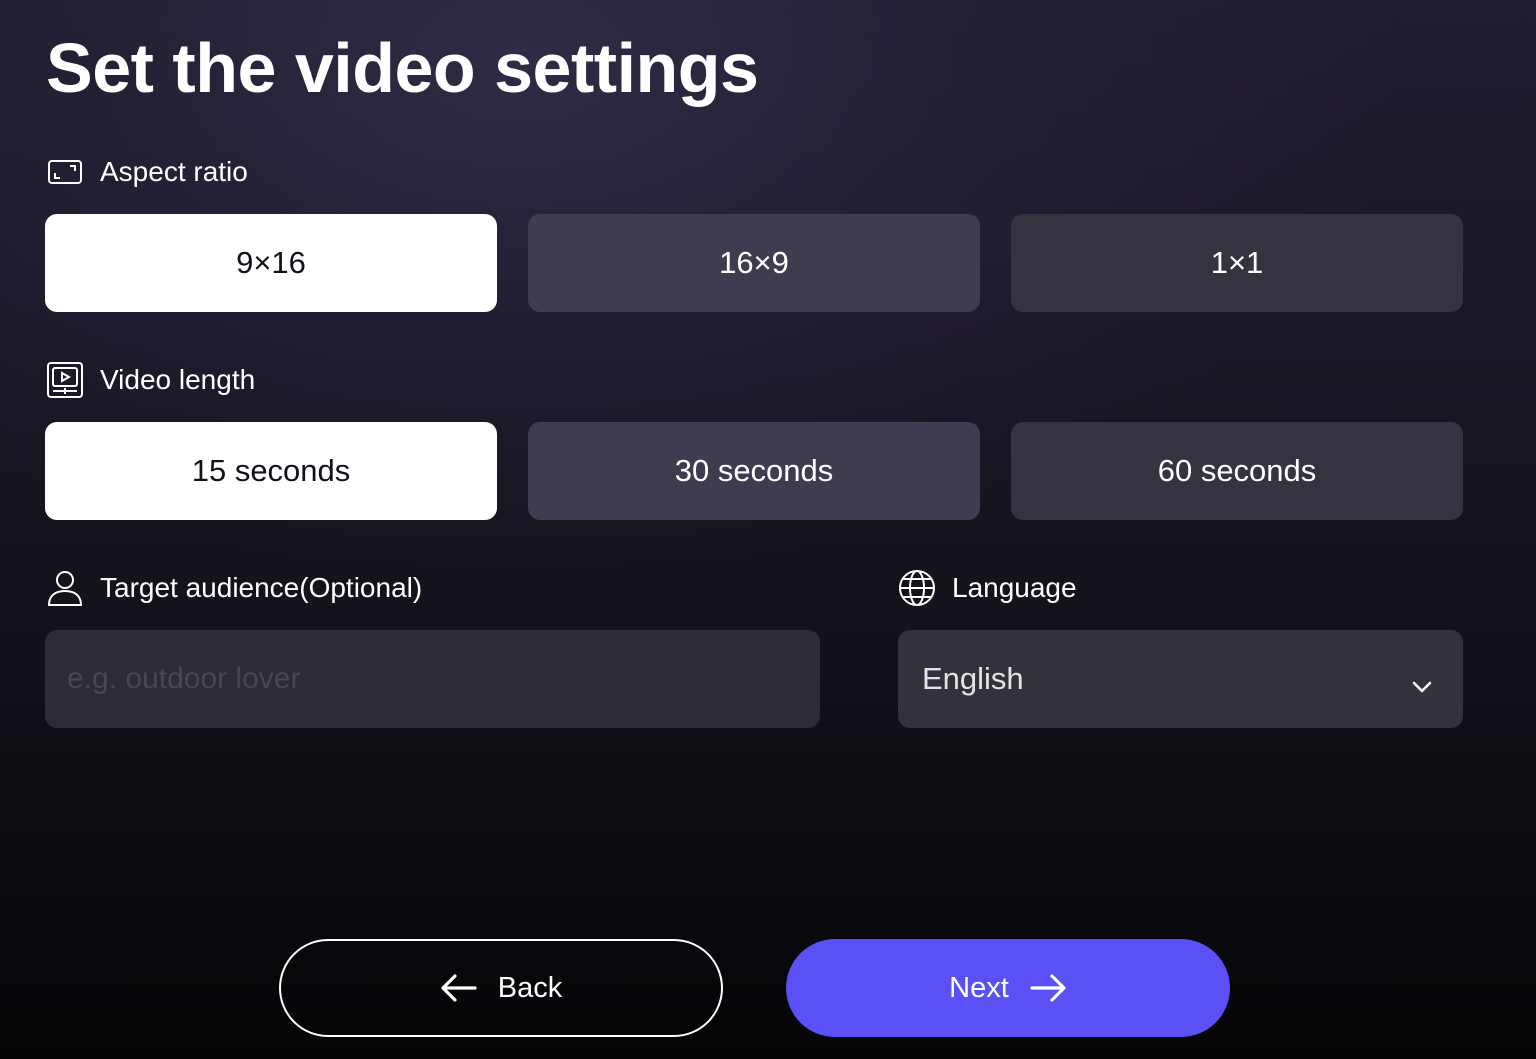  Describe the element at coordinates (271, 263) in the screenshot. I see `aspect-option-9x16: 9×16` at that location.